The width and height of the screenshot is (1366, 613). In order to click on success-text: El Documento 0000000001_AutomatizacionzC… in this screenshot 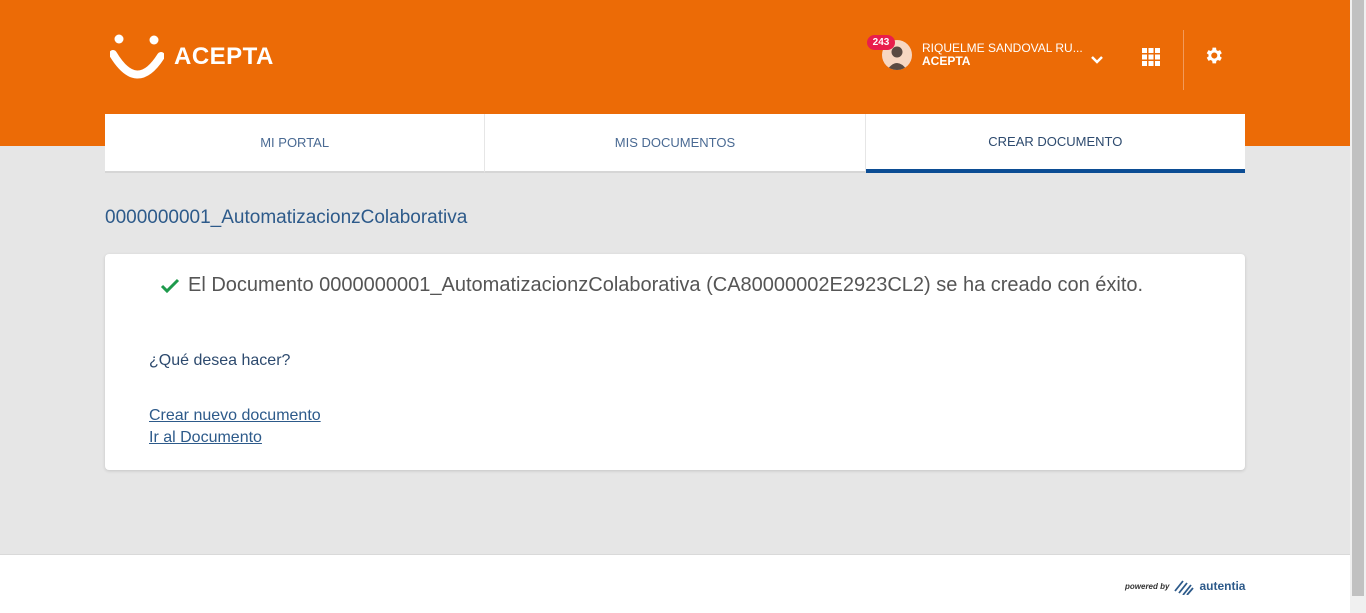, I will do `click(666, 285)`.